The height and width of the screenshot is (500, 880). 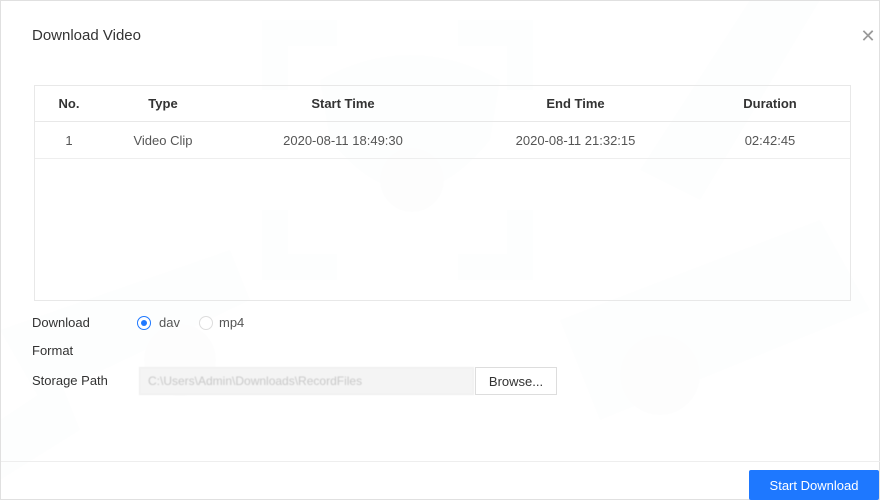 I want to click on dialog-title: Download Video, so click(x=86, y=35).